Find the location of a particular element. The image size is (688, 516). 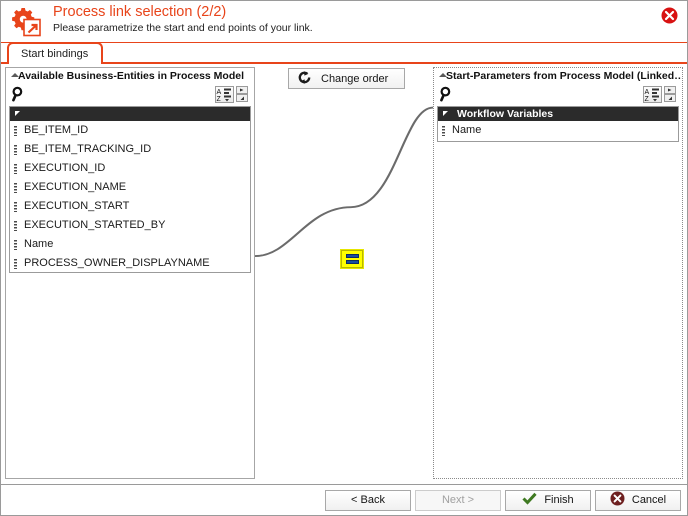

dialog-footer: < Back Next > Finish Cancel is located at coordinates (344, 499).